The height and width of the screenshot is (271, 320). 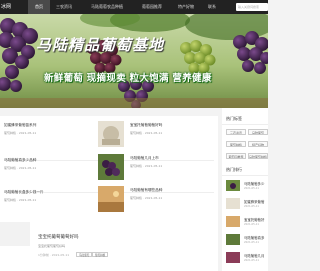 I want to click on rank-item: 马陆葡萄多少 2021-05-11, so click(x=247, y=190).